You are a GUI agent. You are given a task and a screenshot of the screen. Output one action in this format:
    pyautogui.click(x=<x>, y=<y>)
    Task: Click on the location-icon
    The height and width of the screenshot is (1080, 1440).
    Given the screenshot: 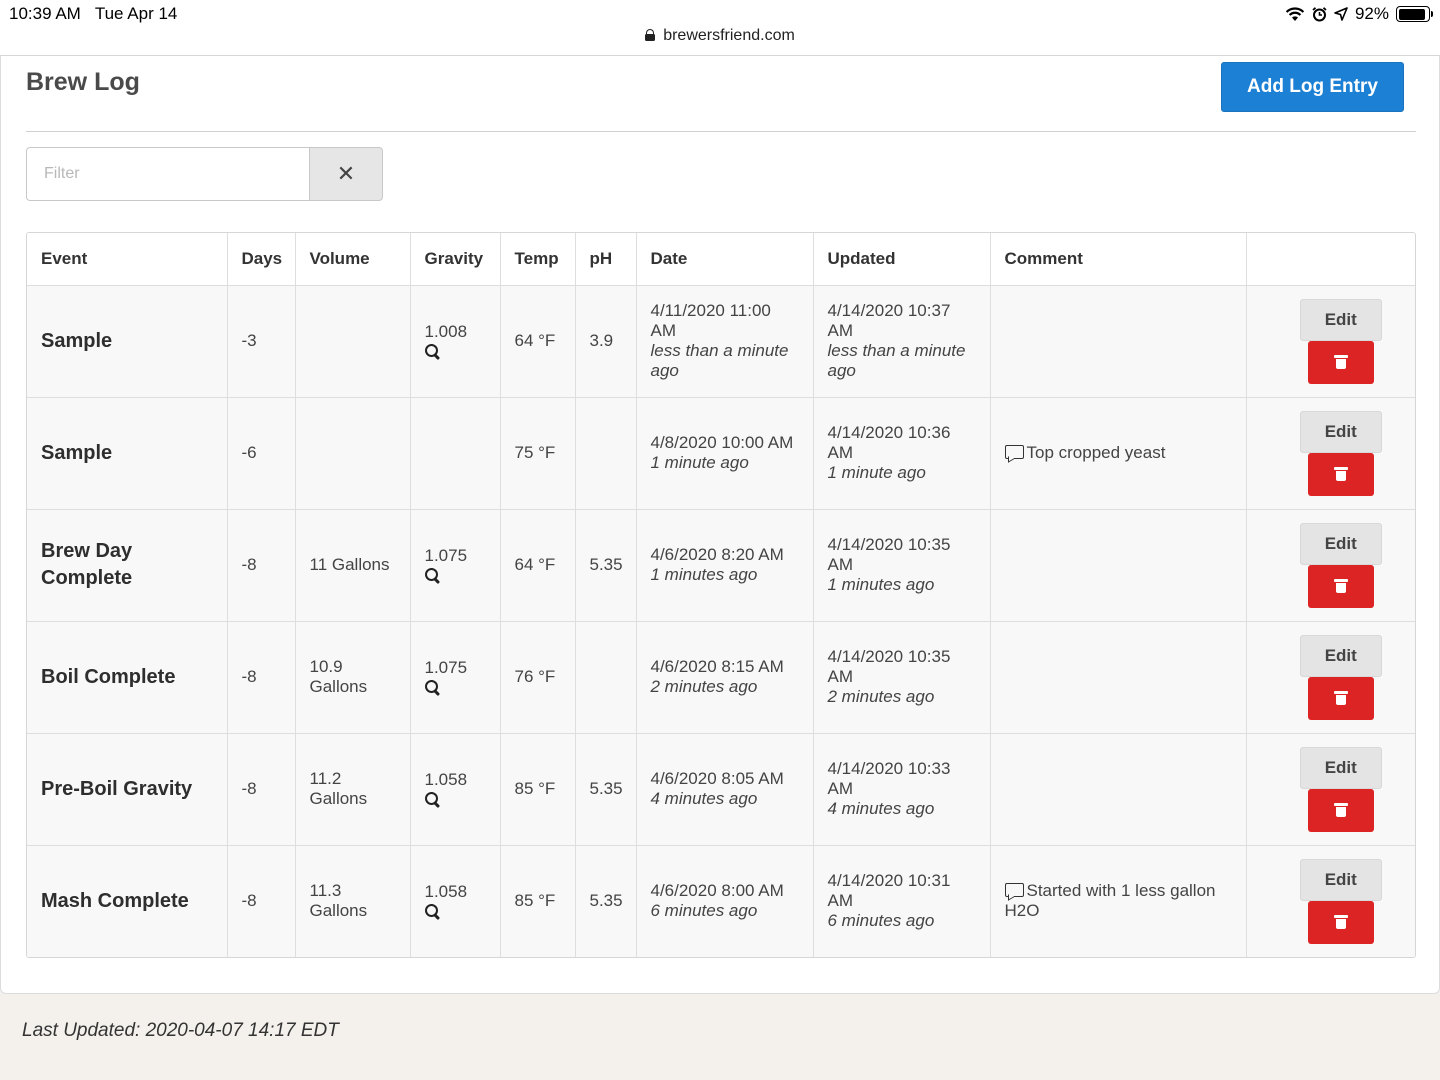 What is the action you would take?
    pyautogui.click(x=1341, y=14)
    